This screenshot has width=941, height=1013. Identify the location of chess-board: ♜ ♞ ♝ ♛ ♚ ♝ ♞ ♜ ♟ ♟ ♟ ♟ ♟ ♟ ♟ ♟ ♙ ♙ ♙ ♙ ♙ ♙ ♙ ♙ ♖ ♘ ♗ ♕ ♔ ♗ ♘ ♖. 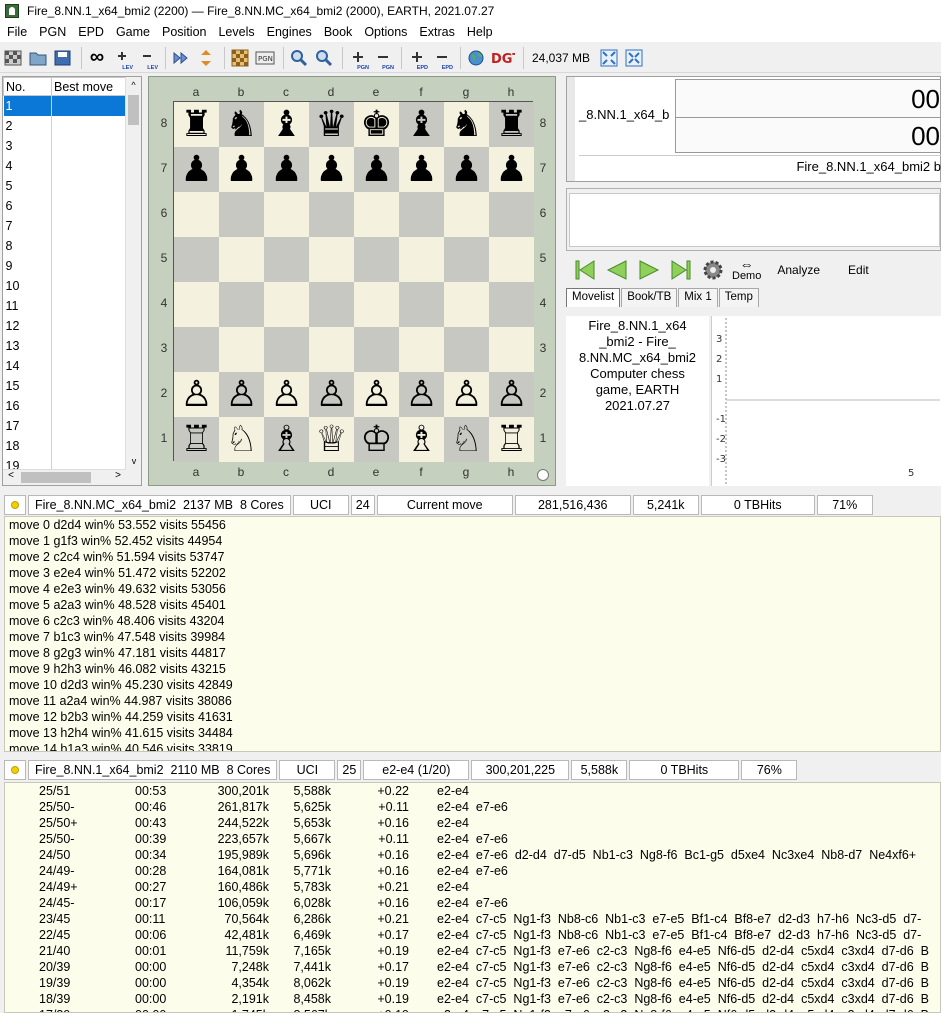
(353, 281).